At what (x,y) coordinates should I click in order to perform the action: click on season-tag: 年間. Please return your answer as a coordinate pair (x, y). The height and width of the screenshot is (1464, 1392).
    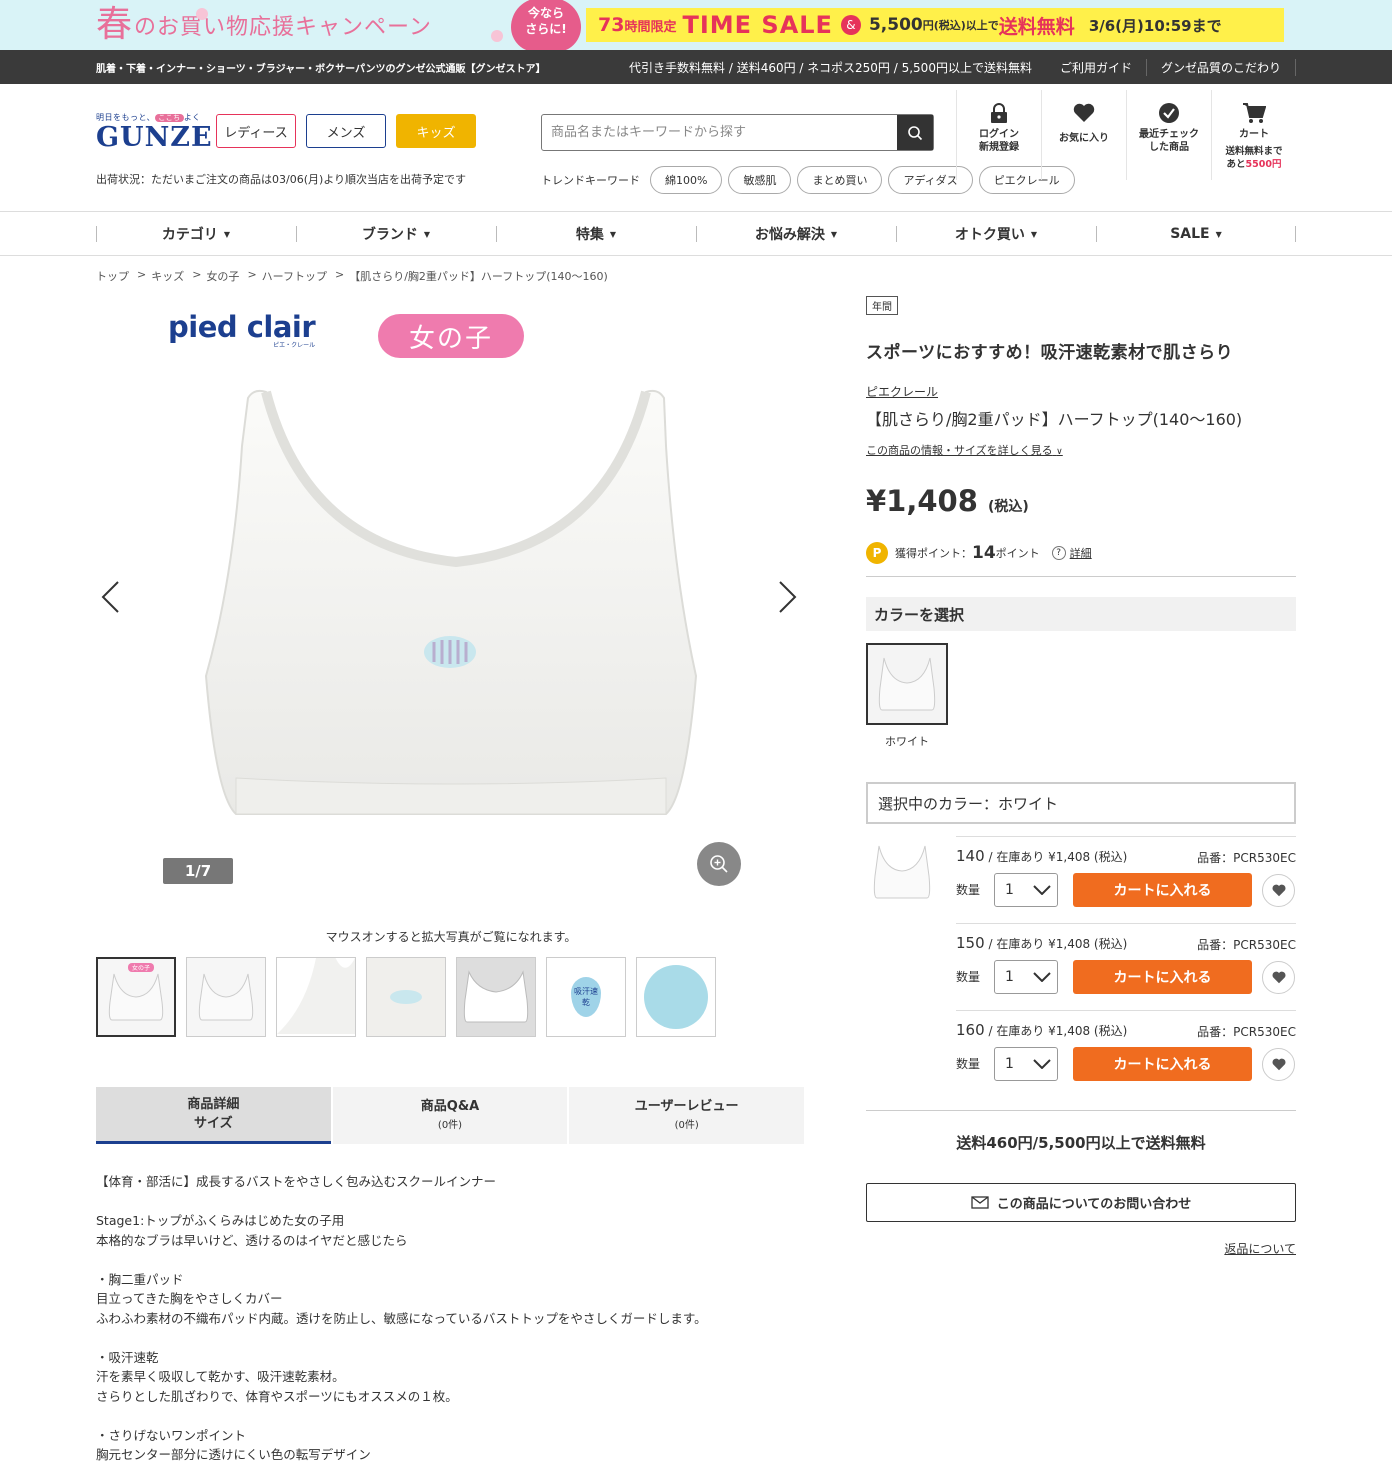
    Looking at the image, I should click on (882, 305).